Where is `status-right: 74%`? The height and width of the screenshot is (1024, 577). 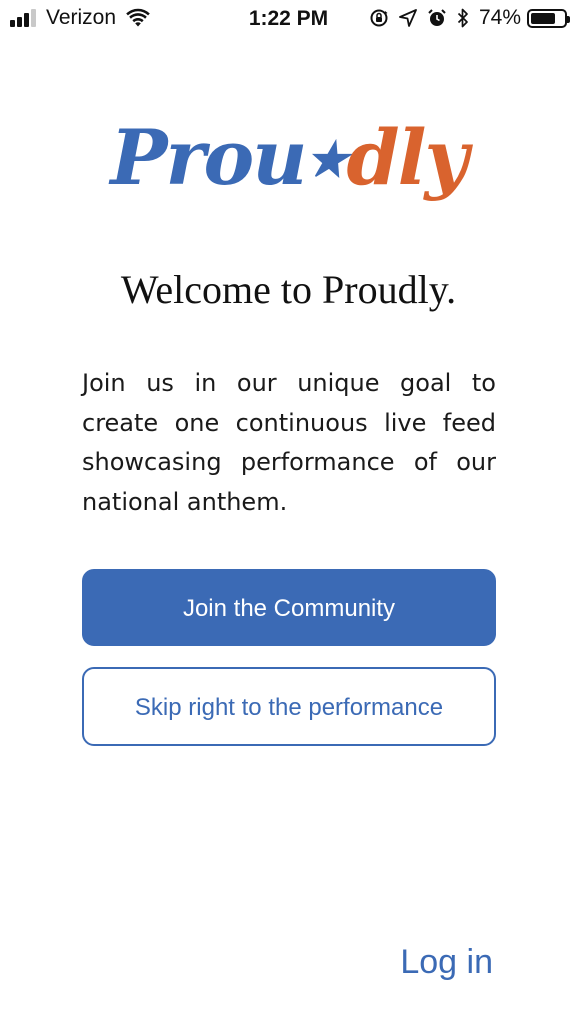 status-right: 74% is located at coordinates (464, 18).